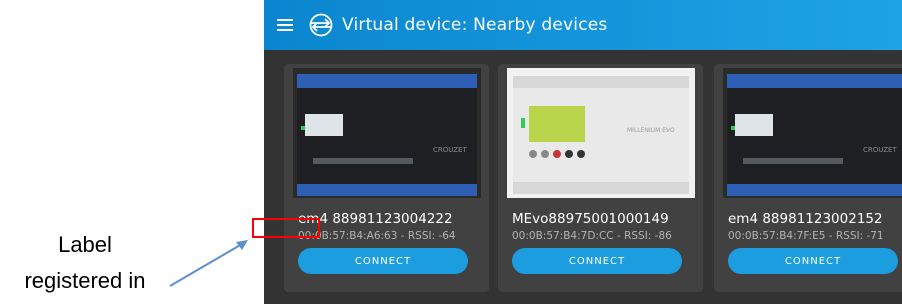 The width and height of the screenshot is (902, 304). What do you see at coordinates (651, 130) in the screenshot?
I see `svg-text: MILLENIUM EVO` at bounding box center [651, 130].